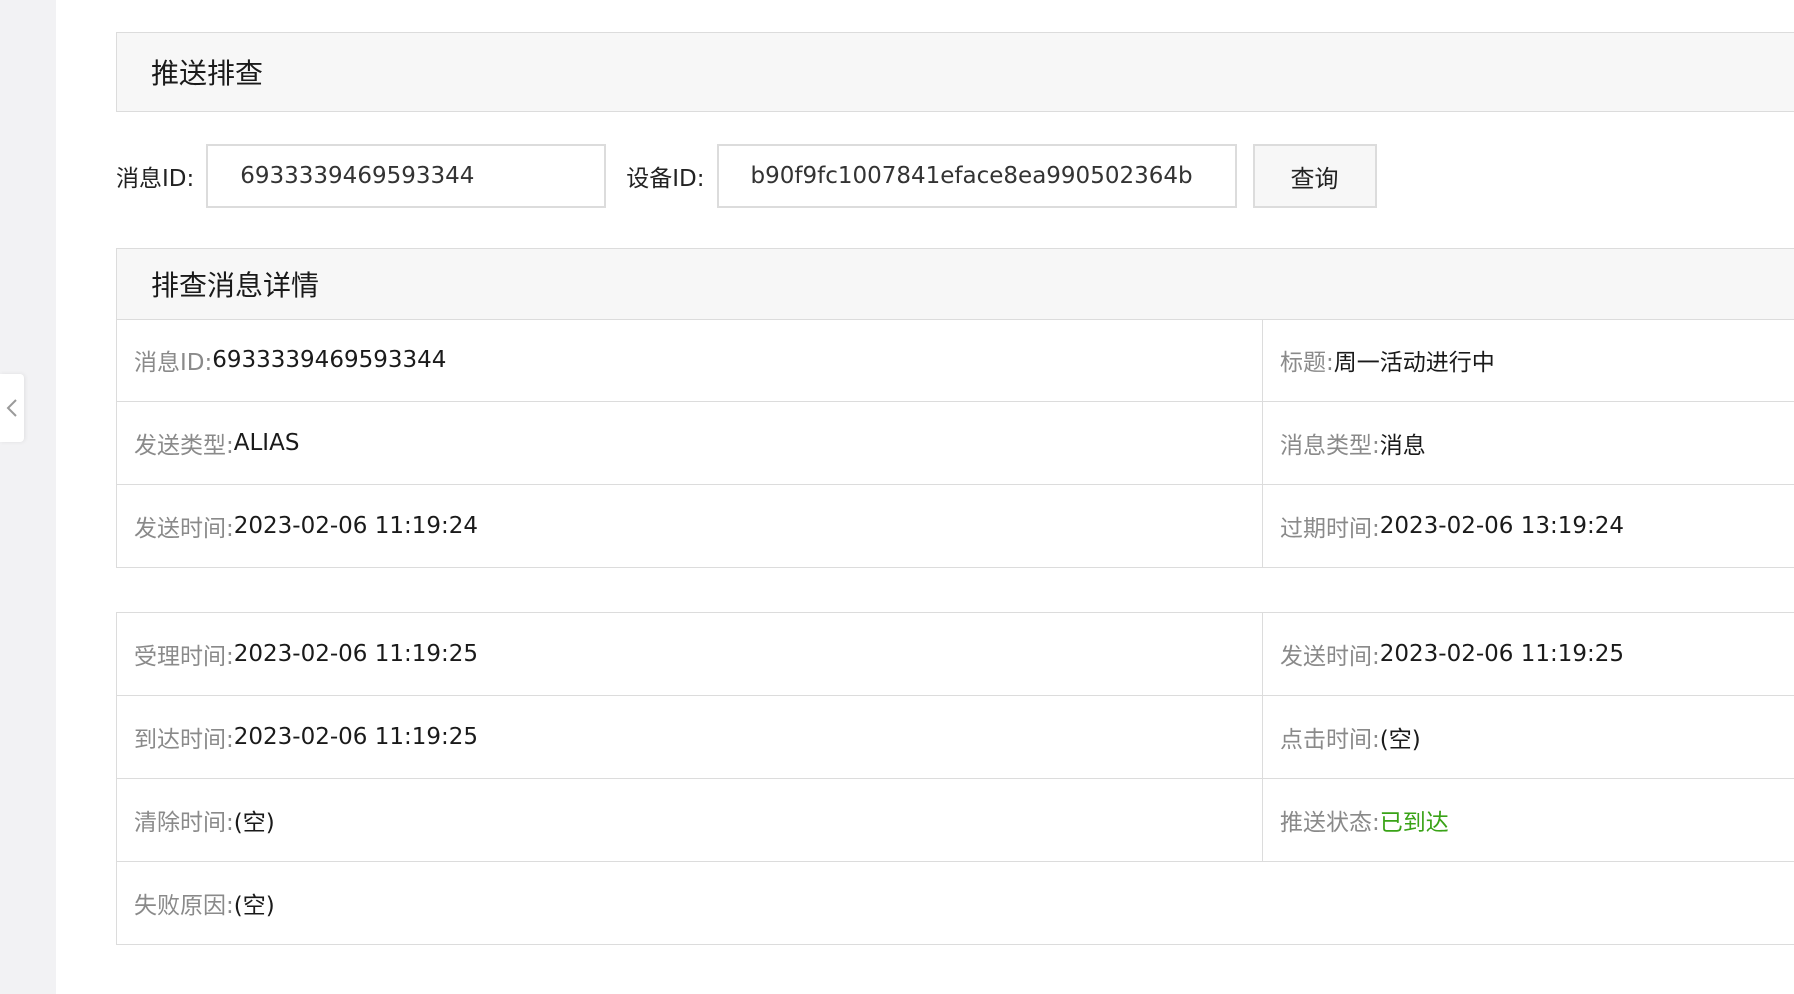  Describe the element at coordinates (1414, 823) in the screenshot. I see `push-status-value: 已到达` at that location.